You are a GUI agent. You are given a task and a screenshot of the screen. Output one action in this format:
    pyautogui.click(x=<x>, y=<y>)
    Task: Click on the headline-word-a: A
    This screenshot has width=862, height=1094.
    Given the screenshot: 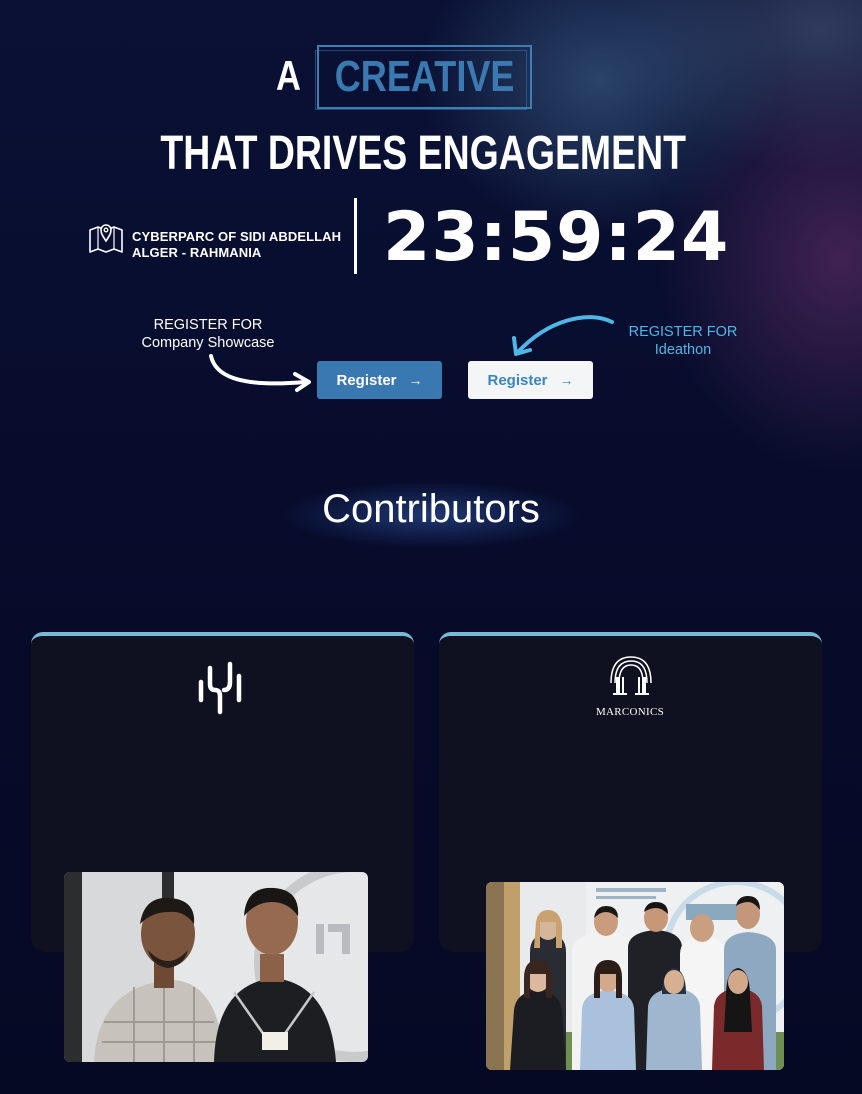 What is the action you would take?
    pyautogui.click(x=288, y=75)
    